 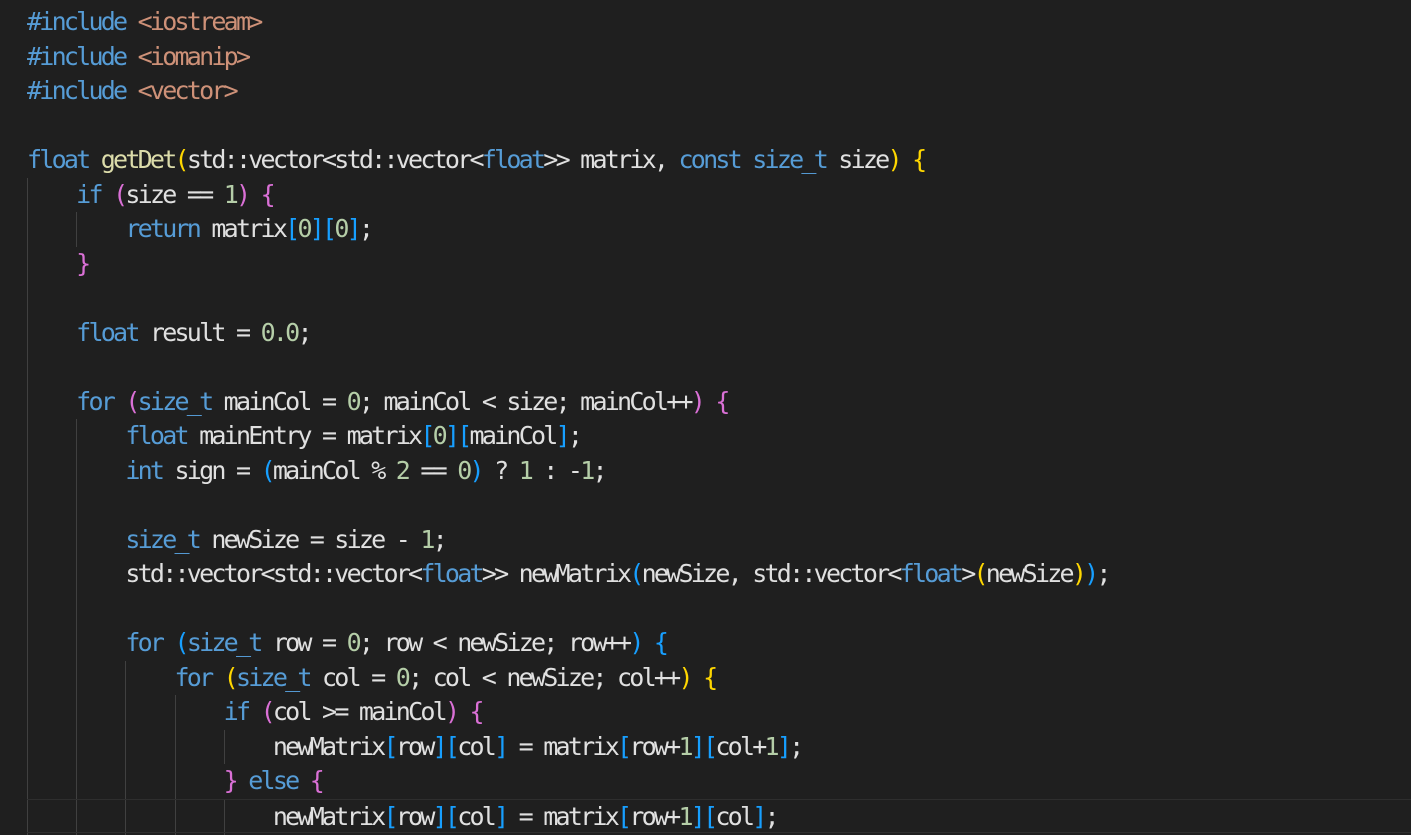 I want to click on code-line: float result = 0.0;, so click(x=169, y=333).